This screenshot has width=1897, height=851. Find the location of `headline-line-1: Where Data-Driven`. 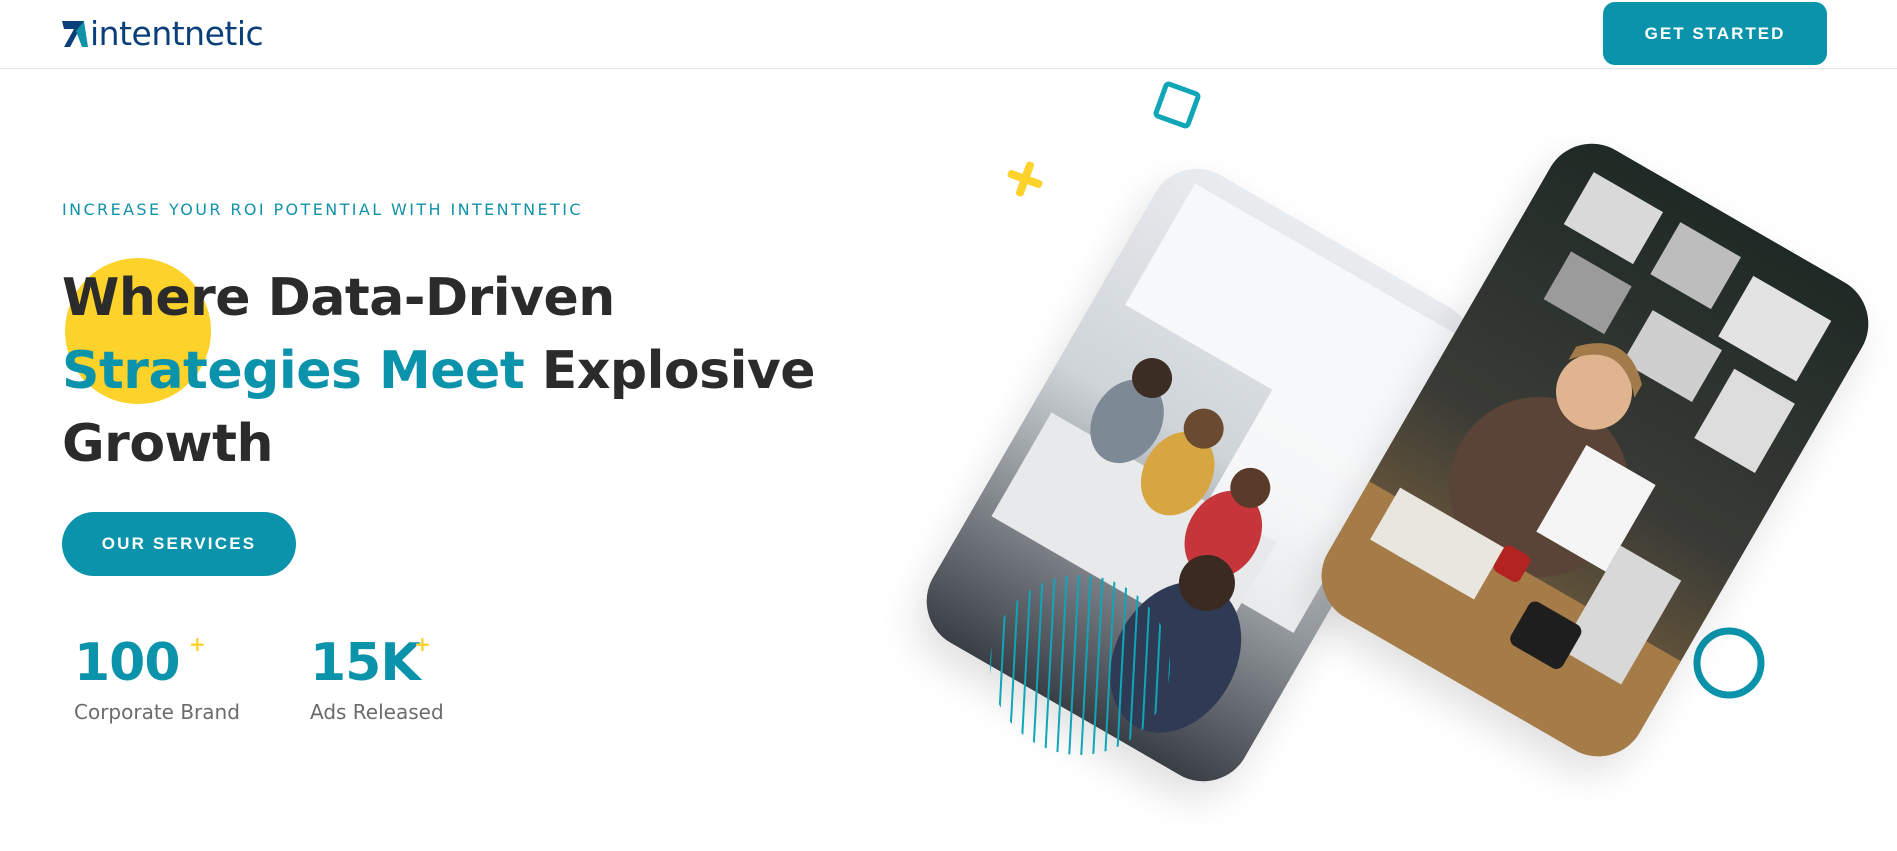

headline-line-1: Where Data-Driven is located at coordinates (338, 298).